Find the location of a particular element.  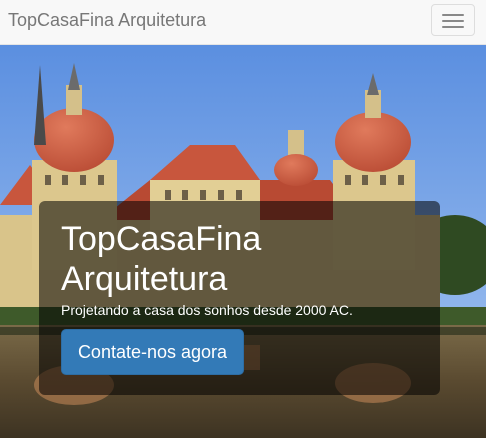

navbar-toggle-button is located at coordinates (453, 20).